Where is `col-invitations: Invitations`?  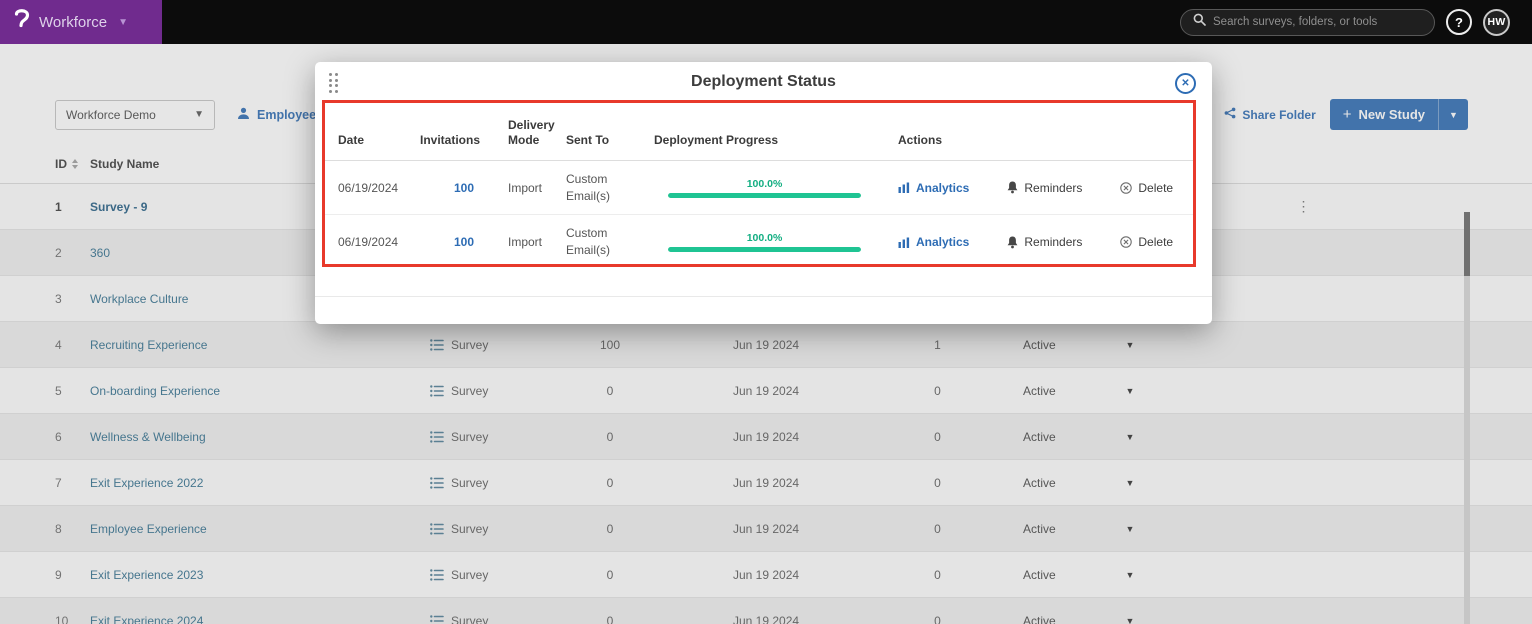 col-invitations: Invitations is located at coordinates (450, 140).